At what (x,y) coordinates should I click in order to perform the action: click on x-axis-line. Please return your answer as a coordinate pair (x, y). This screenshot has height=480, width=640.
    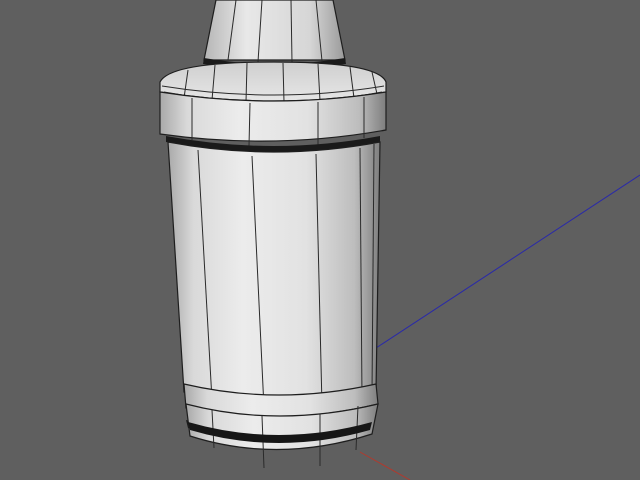
    Looking at the image, I should click on (385, 465).